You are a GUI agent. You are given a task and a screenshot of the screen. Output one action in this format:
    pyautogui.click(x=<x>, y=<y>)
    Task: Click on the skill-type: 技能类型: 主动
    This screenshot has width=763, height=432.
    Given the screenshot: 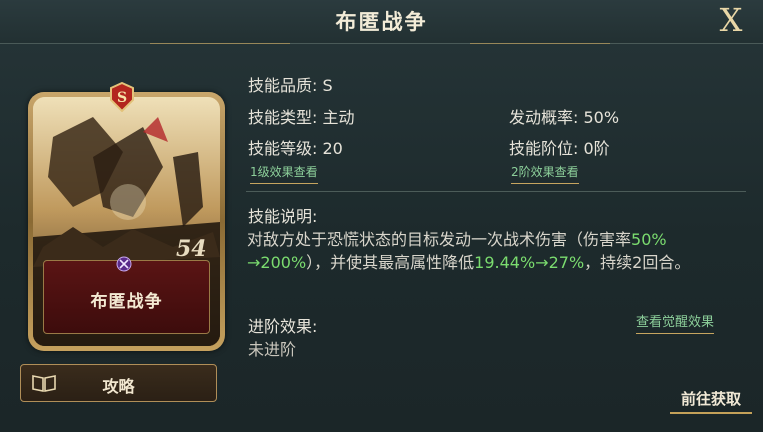 What is the action you would take?
    pyautogui.click(x=301, y=117)
    